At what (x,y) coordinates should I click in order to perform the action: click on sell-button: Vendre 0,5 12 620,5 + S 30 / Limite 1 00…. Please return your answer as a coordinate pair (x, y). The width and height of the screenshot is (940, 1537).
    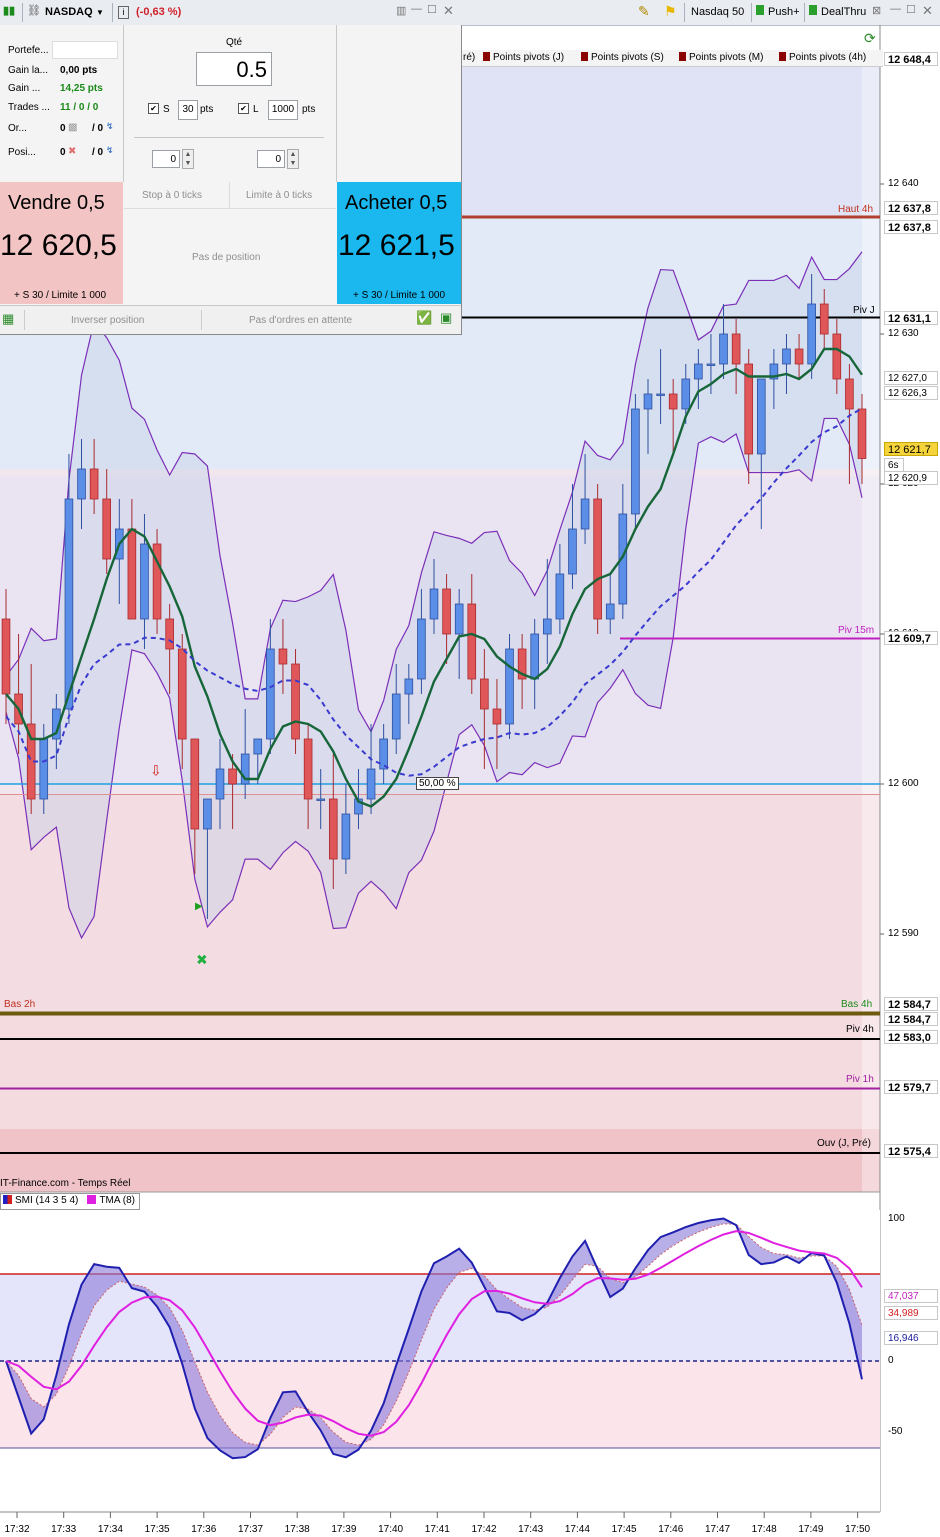
    Looking at the image, I should click on (61, 243).